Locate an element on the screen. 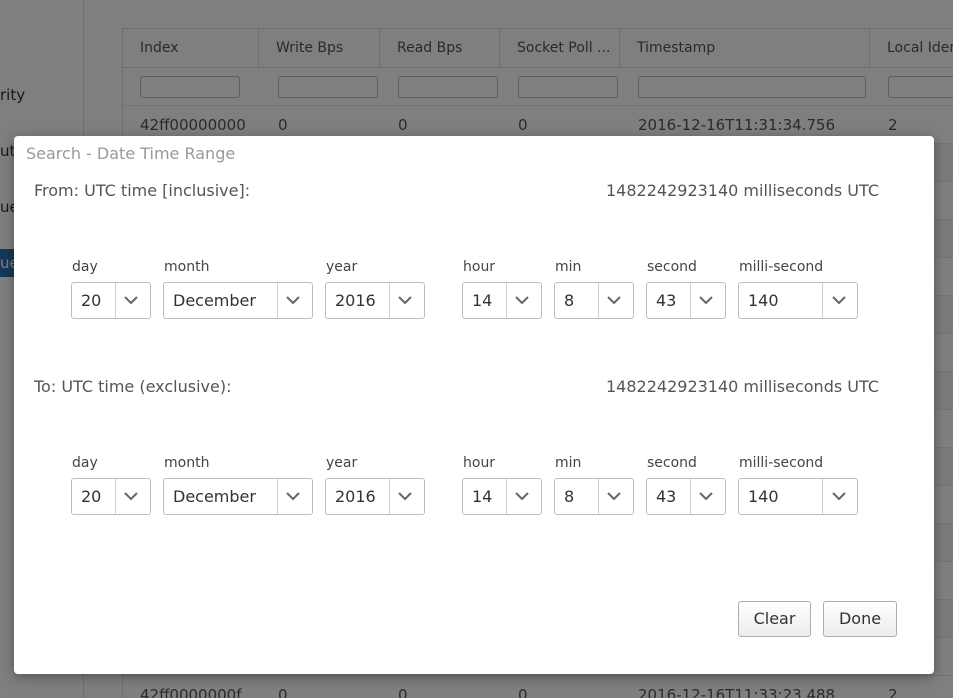 This screenshot has height=698, width=953. from-month-label: month is located at coordinates (187, 267).